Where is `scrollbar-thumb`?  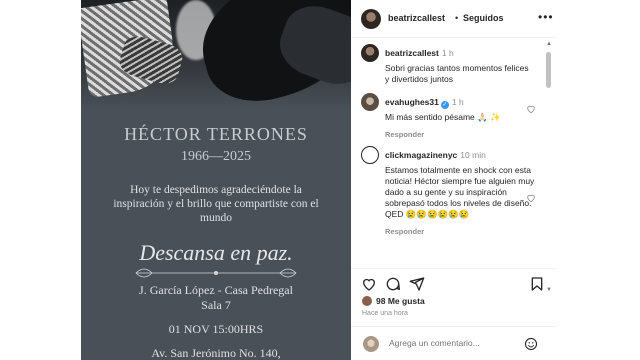
scrollbar-thumb is located at coordinates (548, 70).